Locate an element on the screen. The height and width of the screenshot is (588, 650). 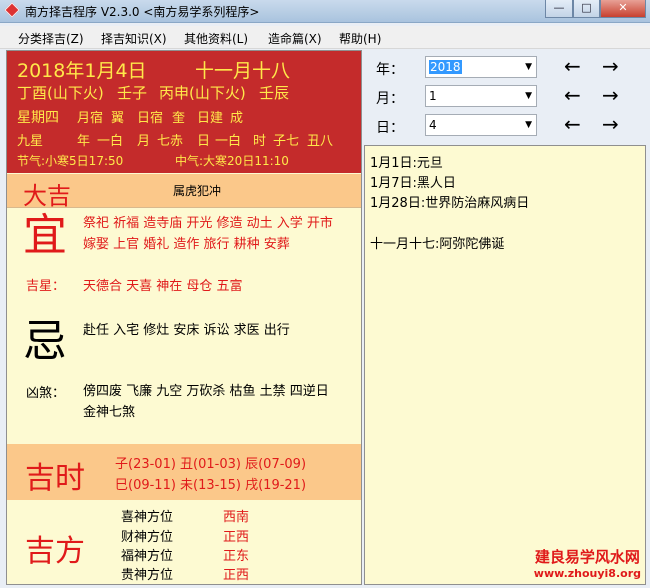
app-logo-icon is located at coordinates (12, 10).